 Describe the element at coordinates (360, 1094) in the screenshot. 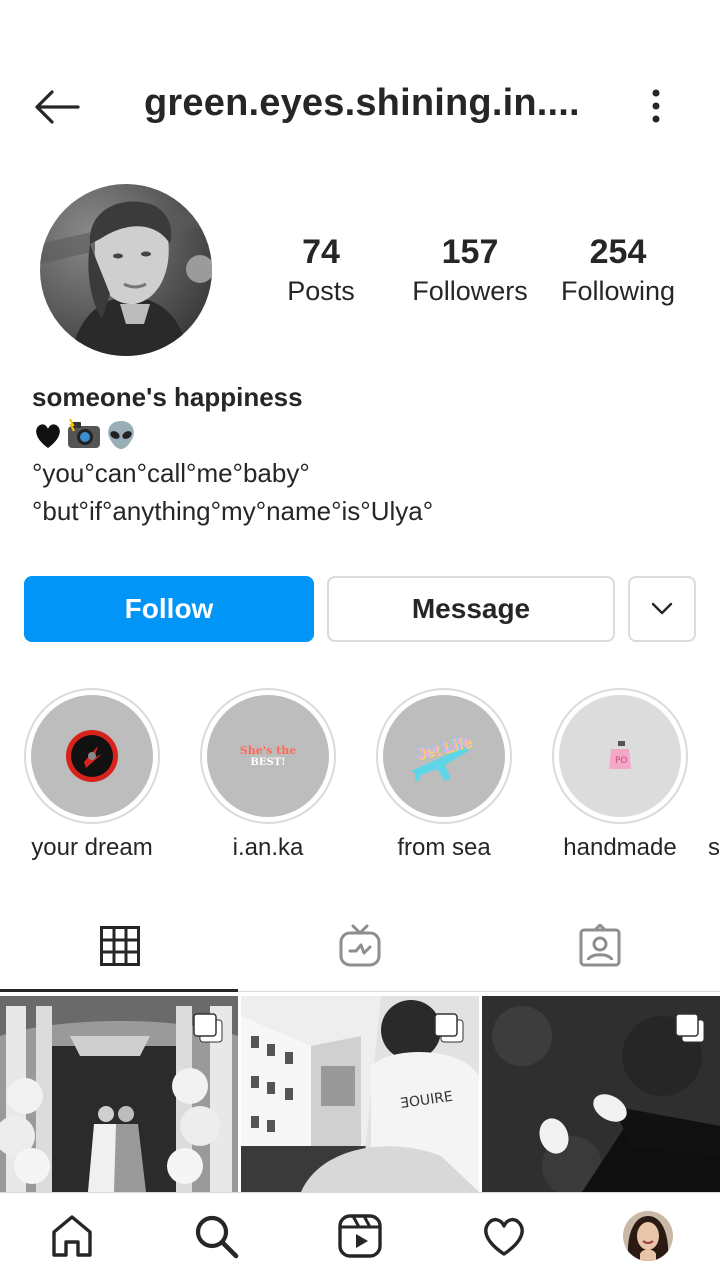

I see `post-thumbnail-2: ƎOUIRE` at that location.